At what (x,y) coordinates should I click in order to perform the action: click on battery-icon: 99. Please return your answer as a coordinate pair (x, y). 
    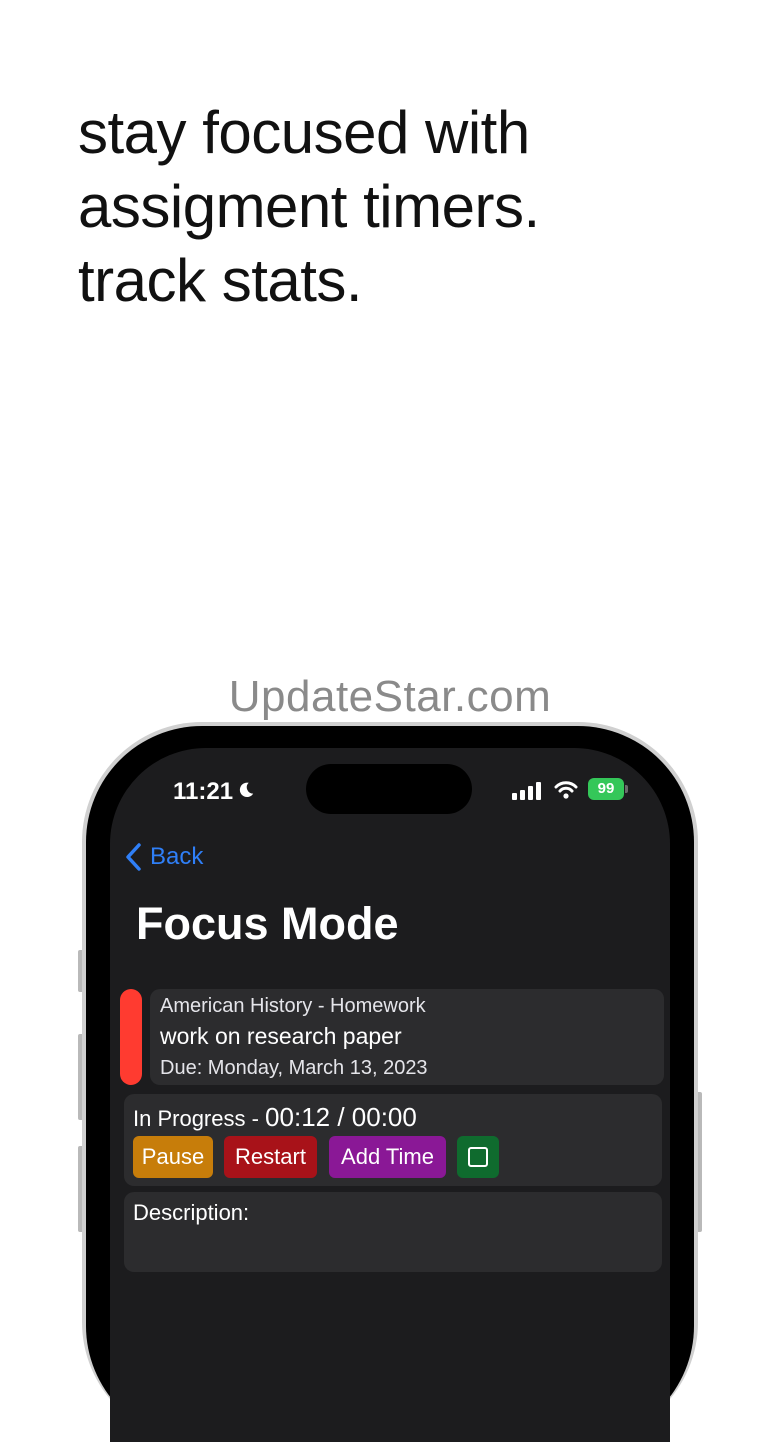
    Looking at the image, I should click on (606, 789).